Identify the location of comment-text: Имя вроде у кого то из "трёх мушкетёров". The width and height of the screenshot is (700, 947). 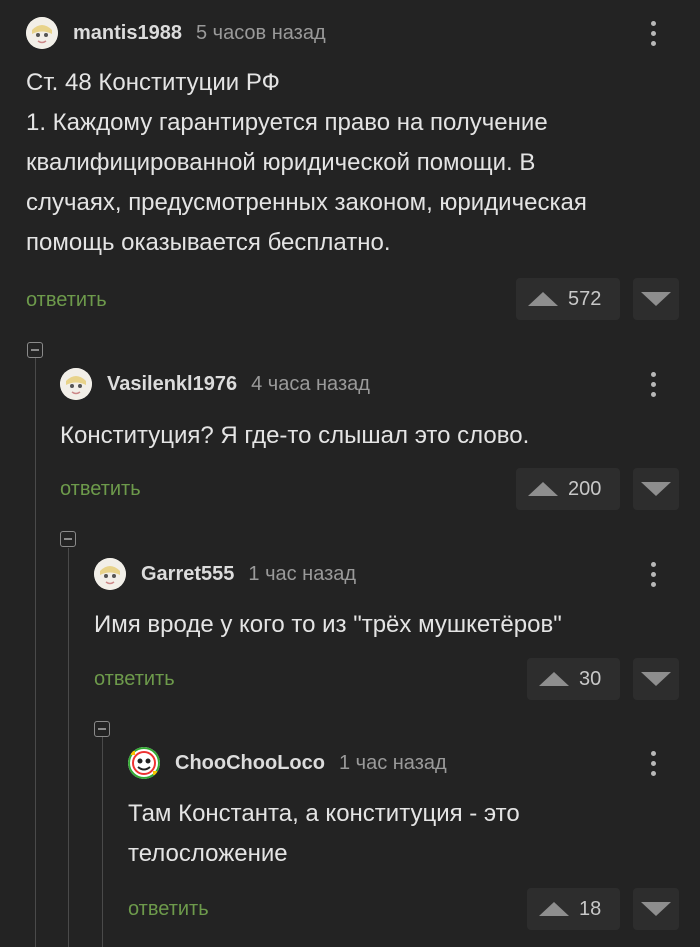
(328, 625).